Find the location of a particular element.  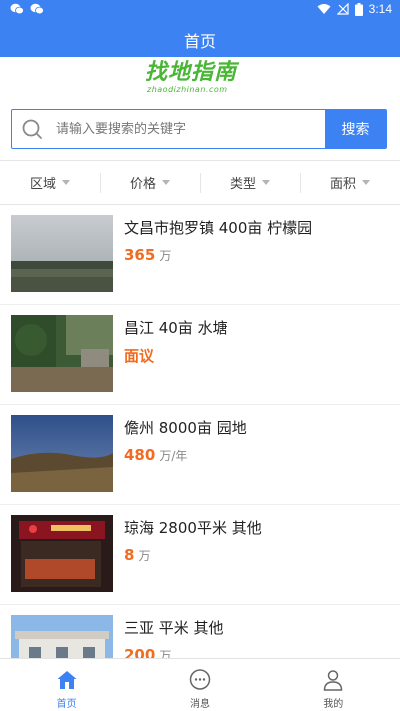

price-value: 8 is located at coordinates (129, 555).